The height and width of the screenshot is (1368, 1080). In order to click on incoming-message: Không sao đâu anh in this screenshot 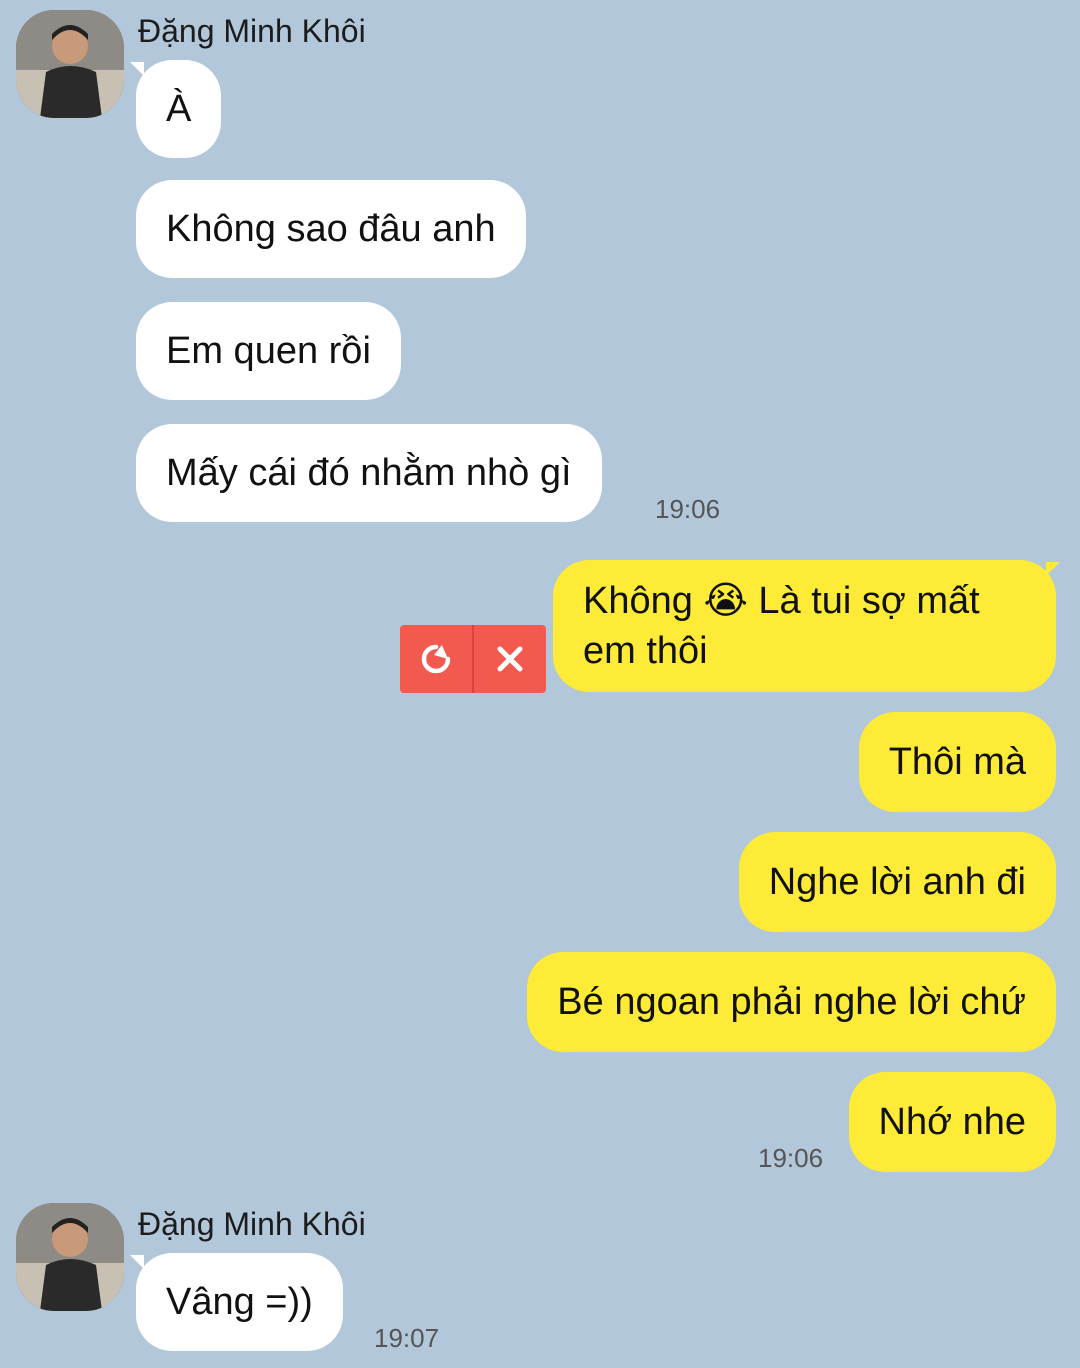, I will do `click(331, 229)`.